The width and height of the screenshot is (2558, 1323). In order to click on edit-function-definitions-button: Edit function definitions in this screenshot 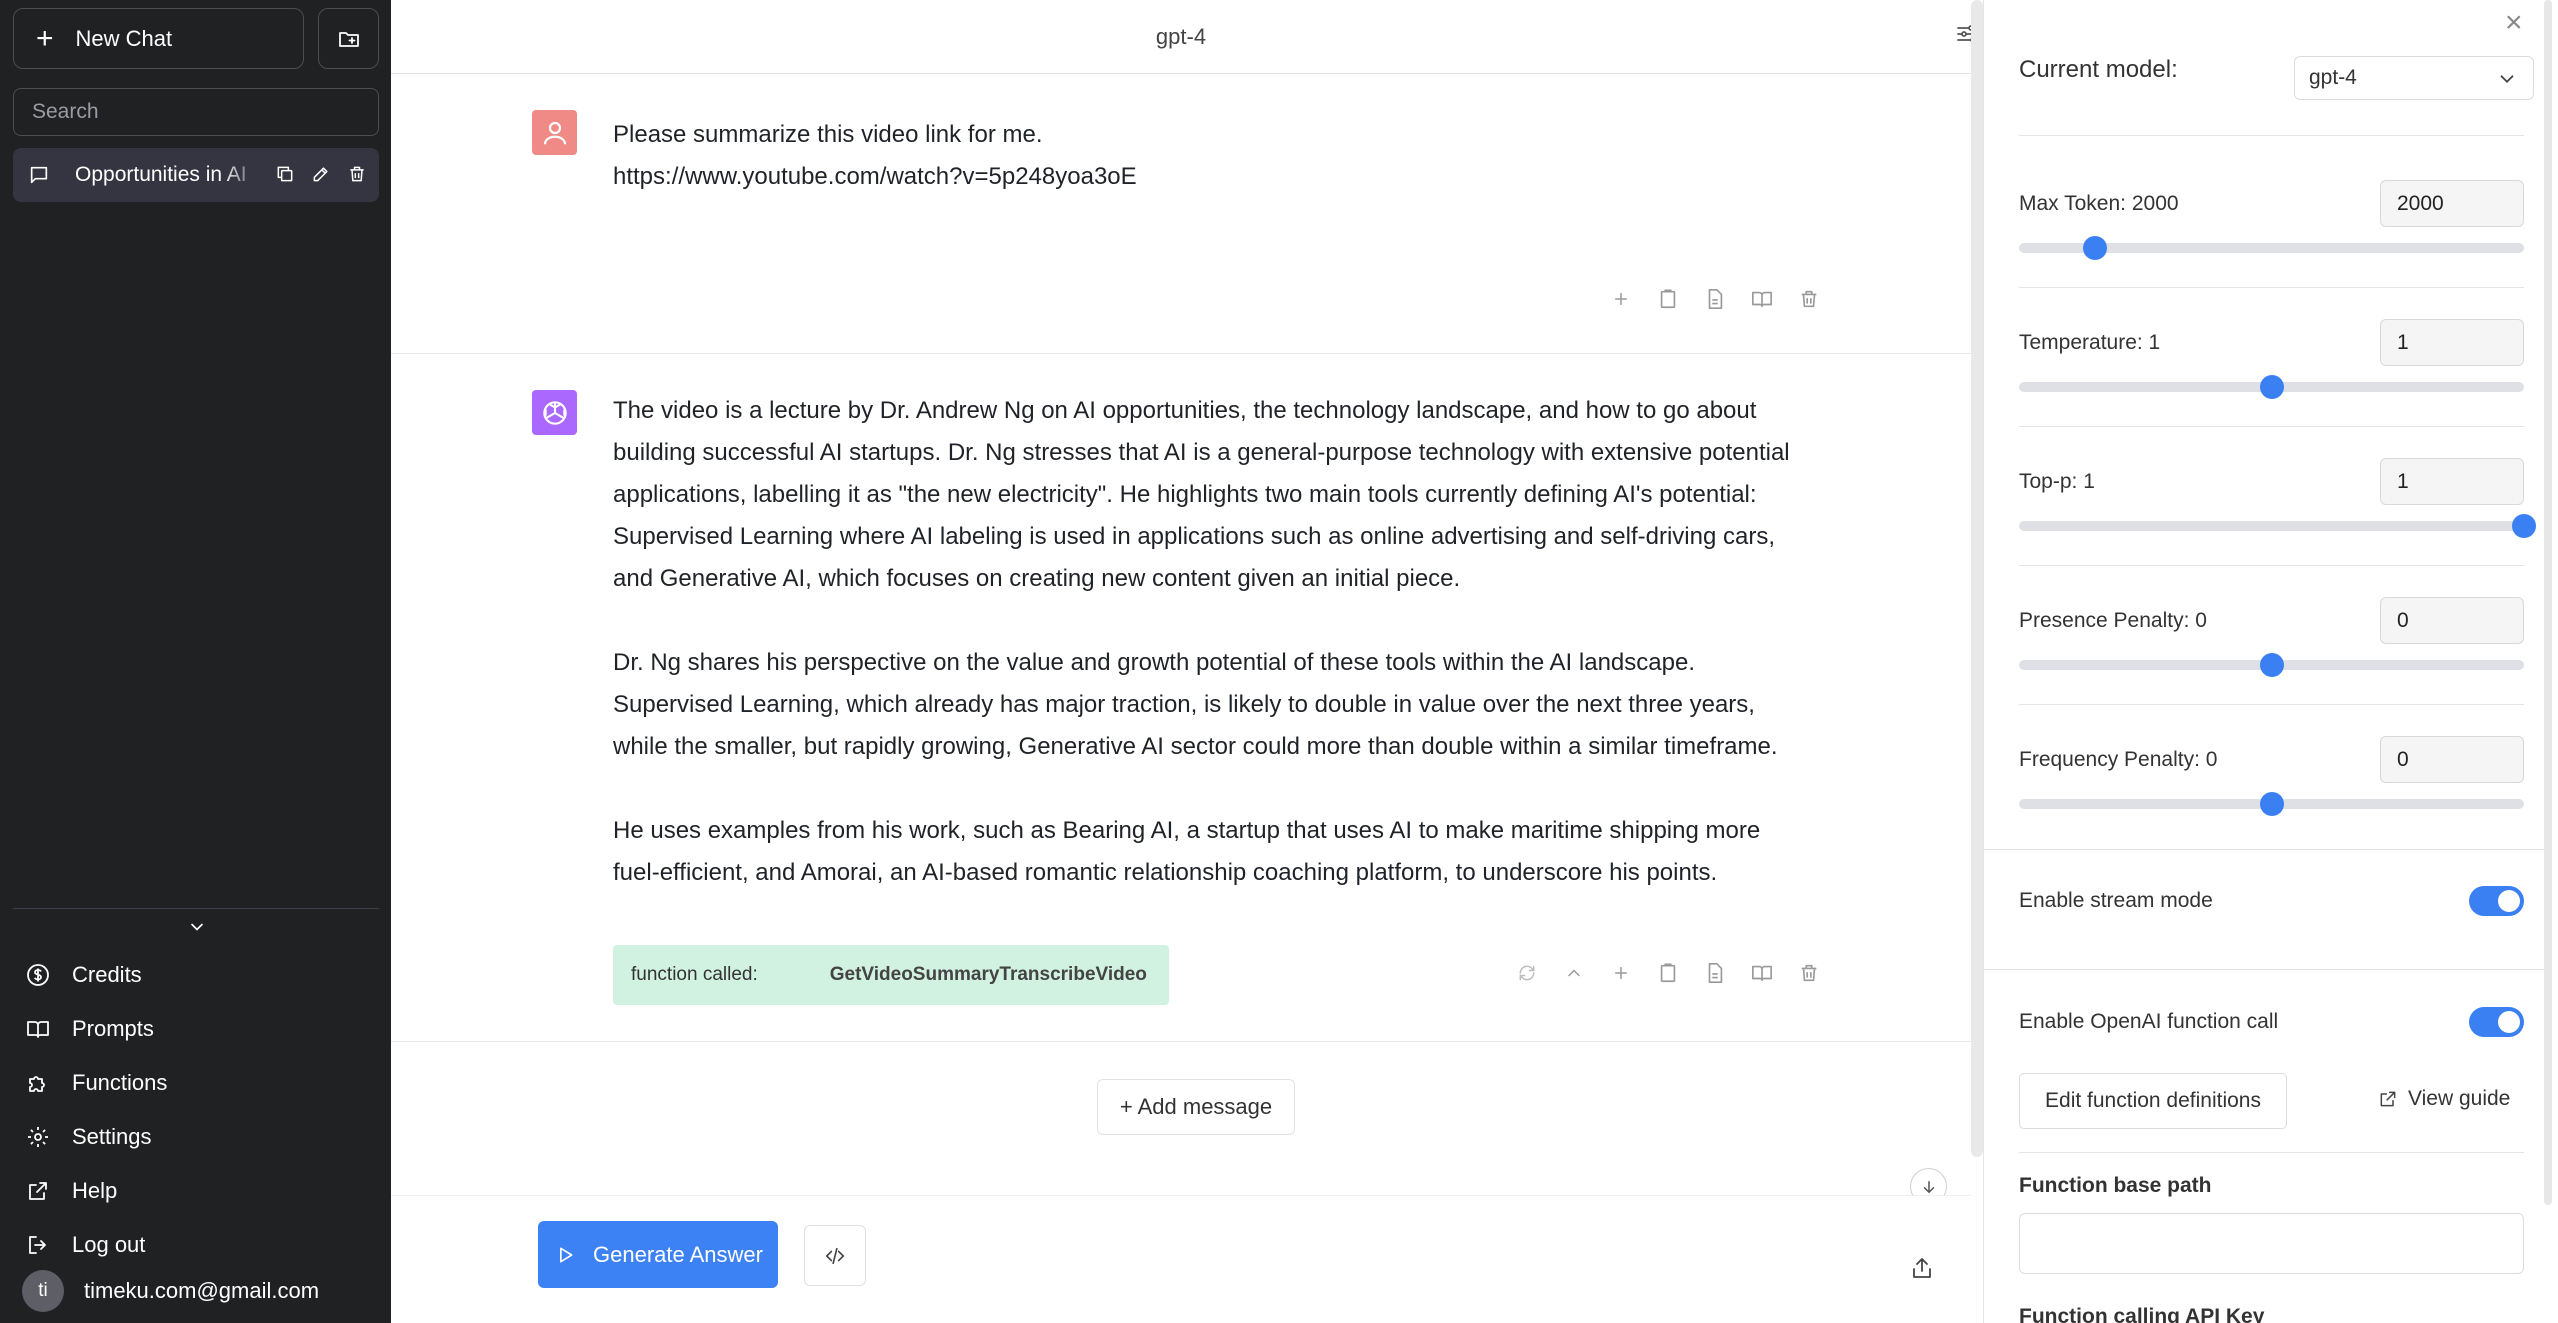, I will do `click(2153, 1101)`.